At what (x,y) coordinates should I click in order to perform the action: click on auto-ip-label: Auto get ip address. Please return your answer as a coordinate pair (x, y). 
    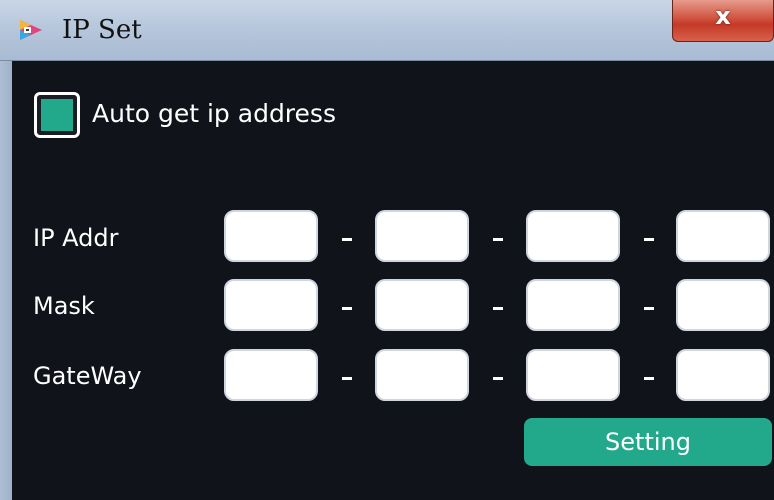
    Looking at the image, I should click on (214, 114).